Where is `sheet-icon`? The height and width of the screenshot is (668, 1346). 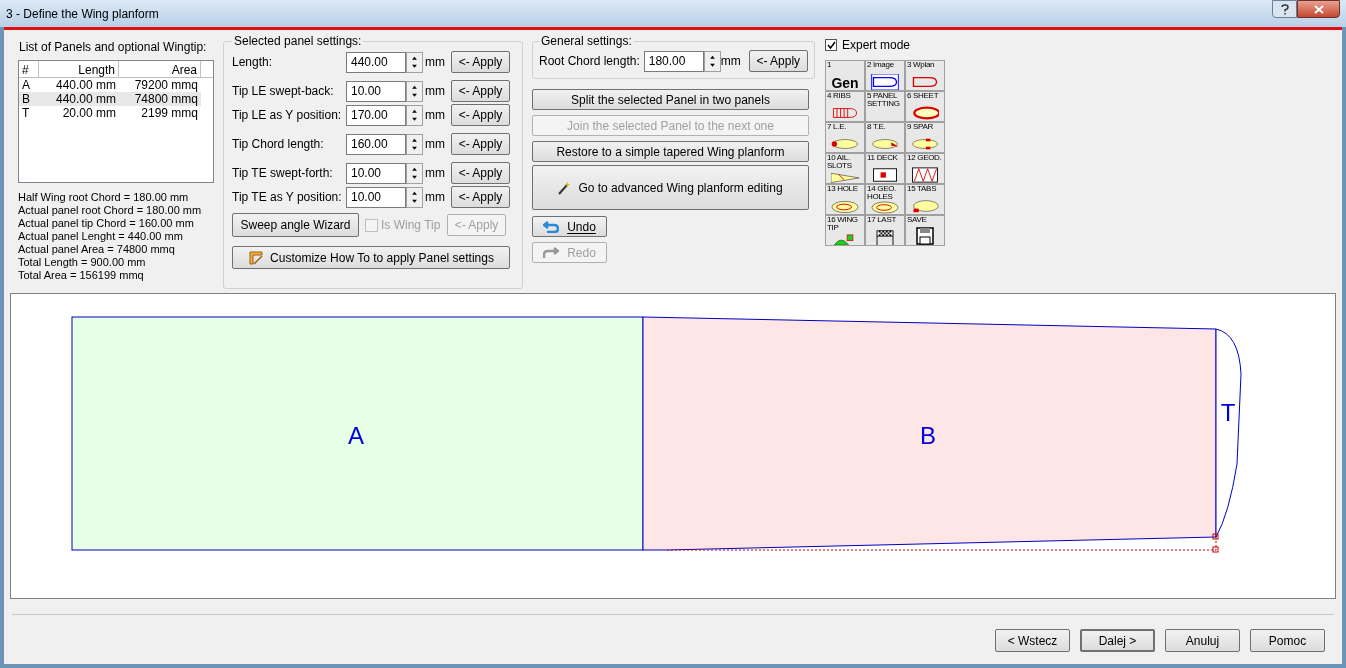
sheet-icon is located at coordinates (925, 113).